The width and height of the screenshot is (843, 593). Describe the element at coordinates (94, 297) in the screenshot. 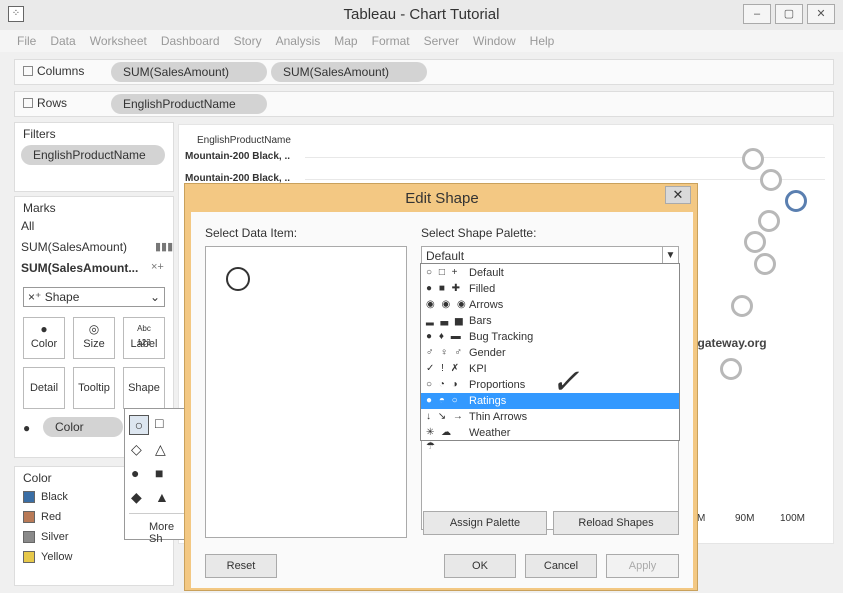

I see `mark-type-select: ×⁺ Shape ⌄` at that location.